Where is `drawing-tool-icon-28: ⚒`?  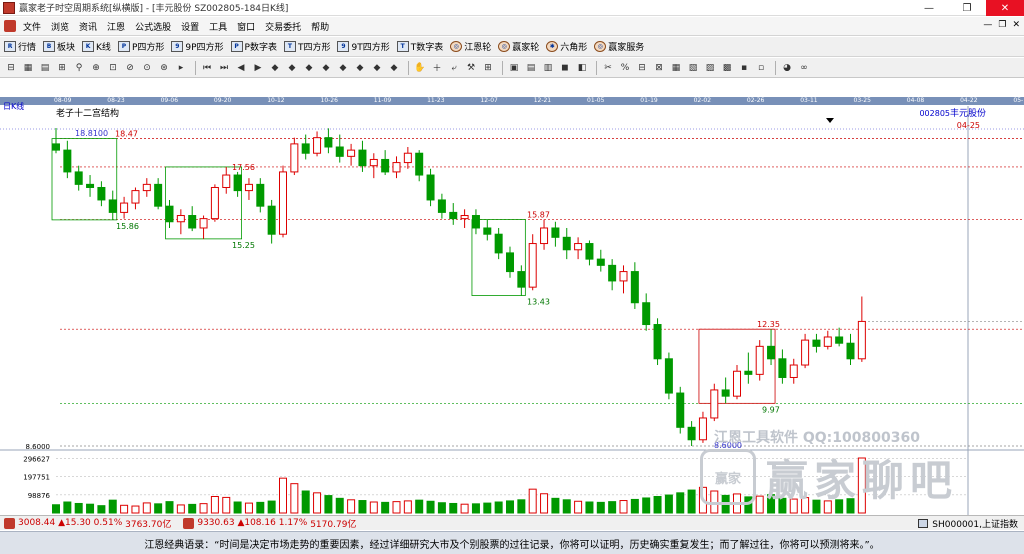 drawing-tool-icon-28: ⚒ is located at coordinates (471, 68).